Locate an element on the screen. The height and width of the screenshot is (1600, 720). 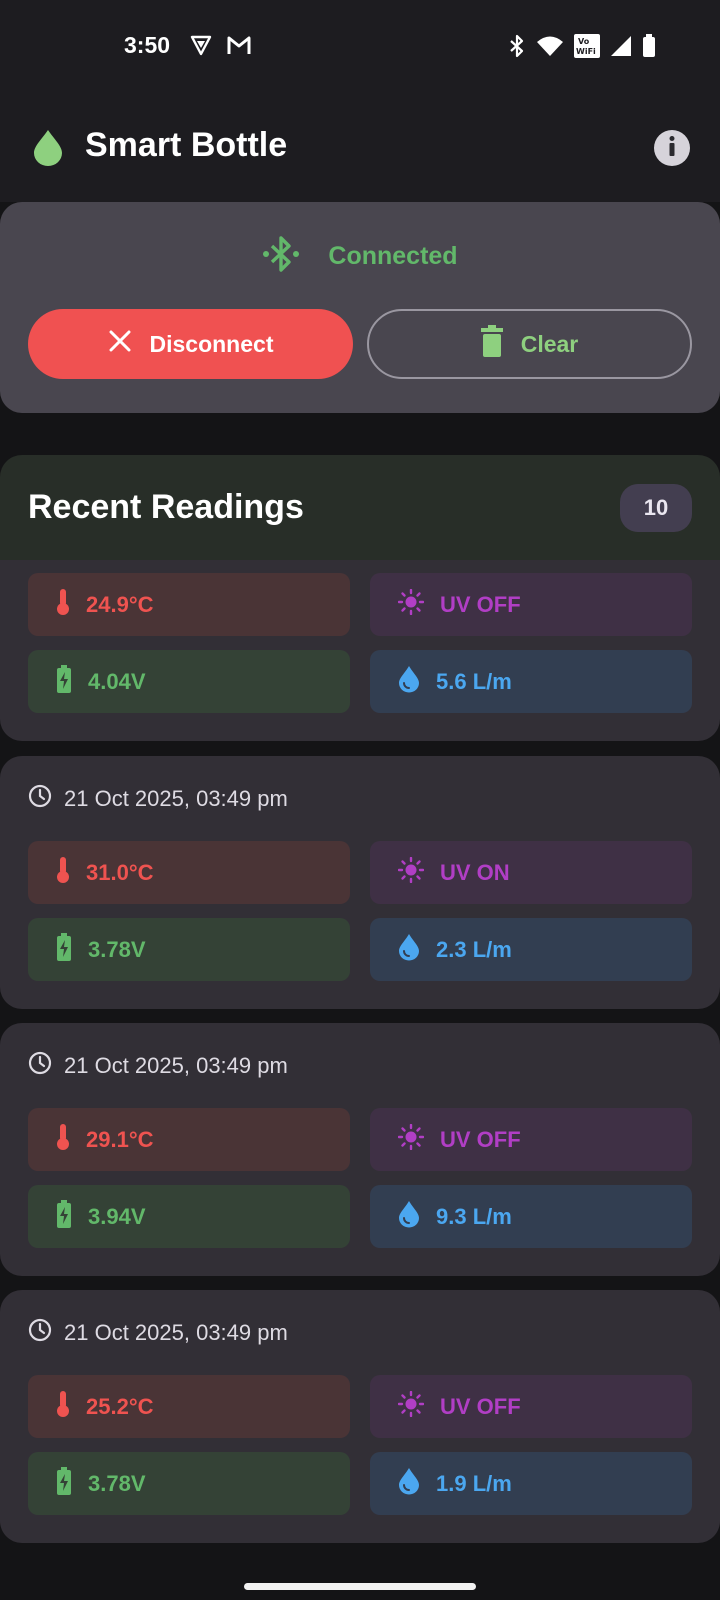
clear-button: Clear is located at coordinates (529, 344).